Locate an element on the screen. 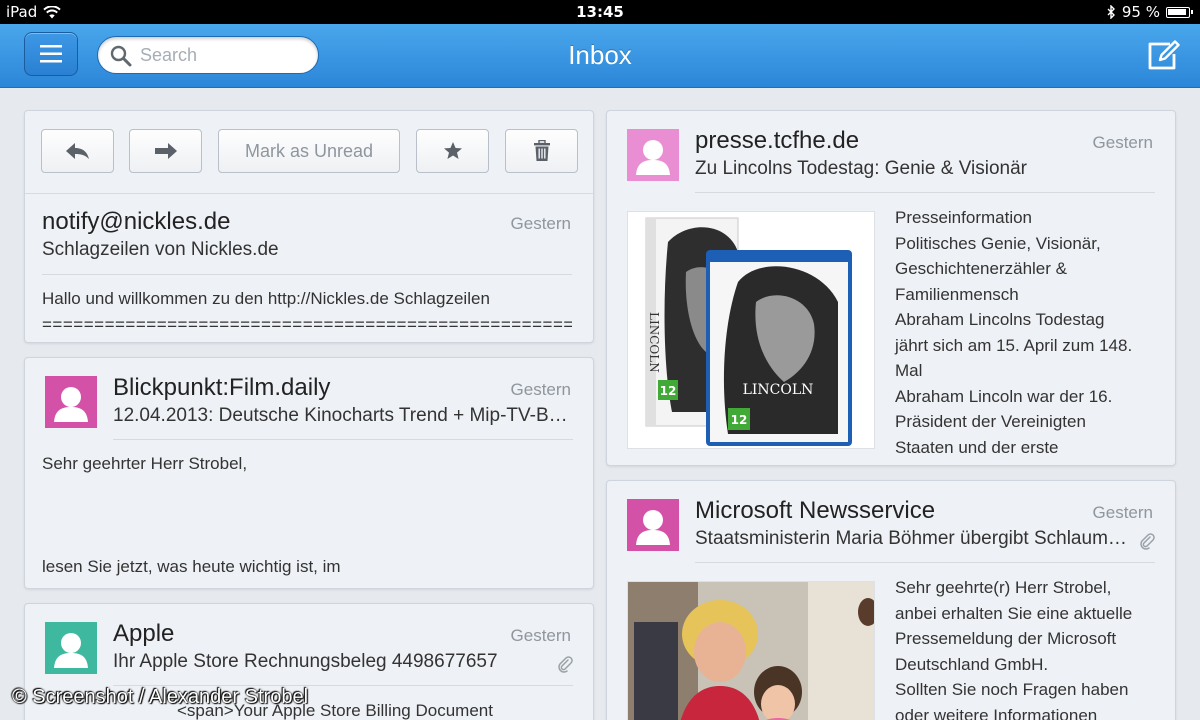 This screenshot has height=720, width=1200. preview-line: Sollten Sie noch Fragen haben is located at coordinates (1012, 689).